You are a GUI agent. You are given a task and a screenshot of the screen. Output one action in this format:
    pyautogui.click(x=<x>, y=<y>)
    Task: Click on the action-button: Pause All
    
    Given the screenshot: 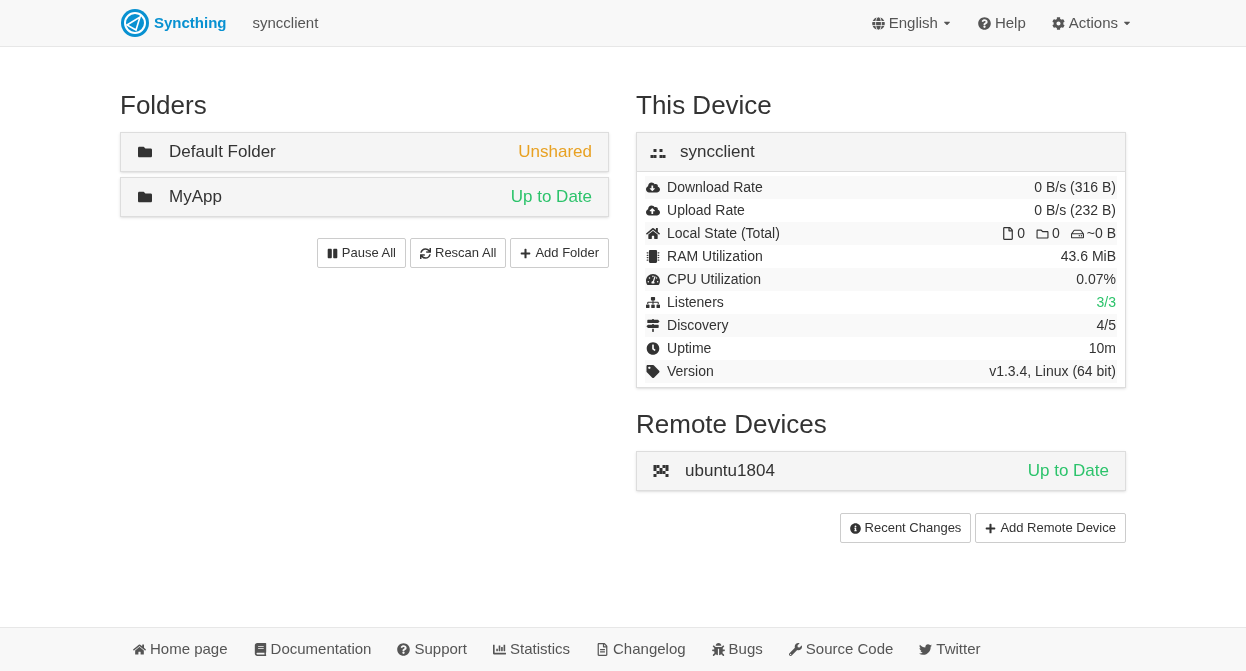 What is the action you would take?
    pyautogui.click(x=361, y=253)
    